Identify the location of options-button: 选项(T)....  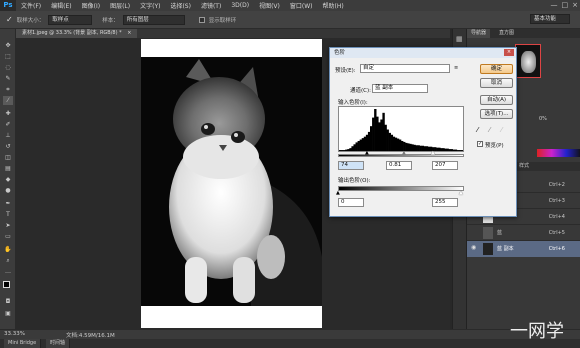
(496, 114).